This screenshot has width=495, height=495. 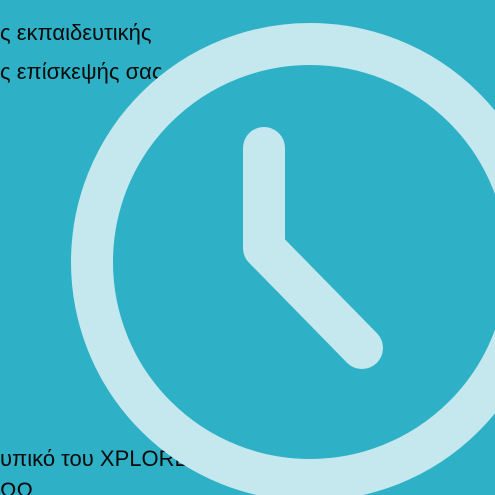 I want to click on text-line-4: ΩΩ, so click(x=16, y=486).